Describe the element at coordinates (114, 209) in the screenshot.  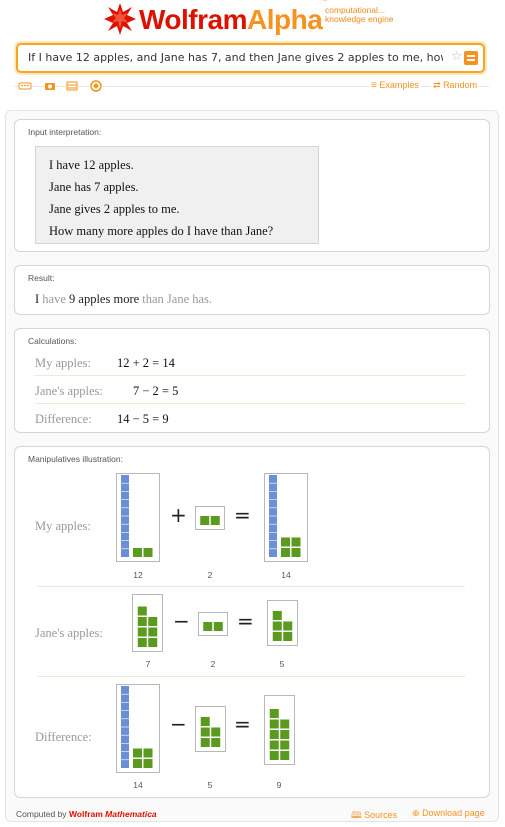
I see `interp-line: Jane gives 2 apples to me.` at that location.